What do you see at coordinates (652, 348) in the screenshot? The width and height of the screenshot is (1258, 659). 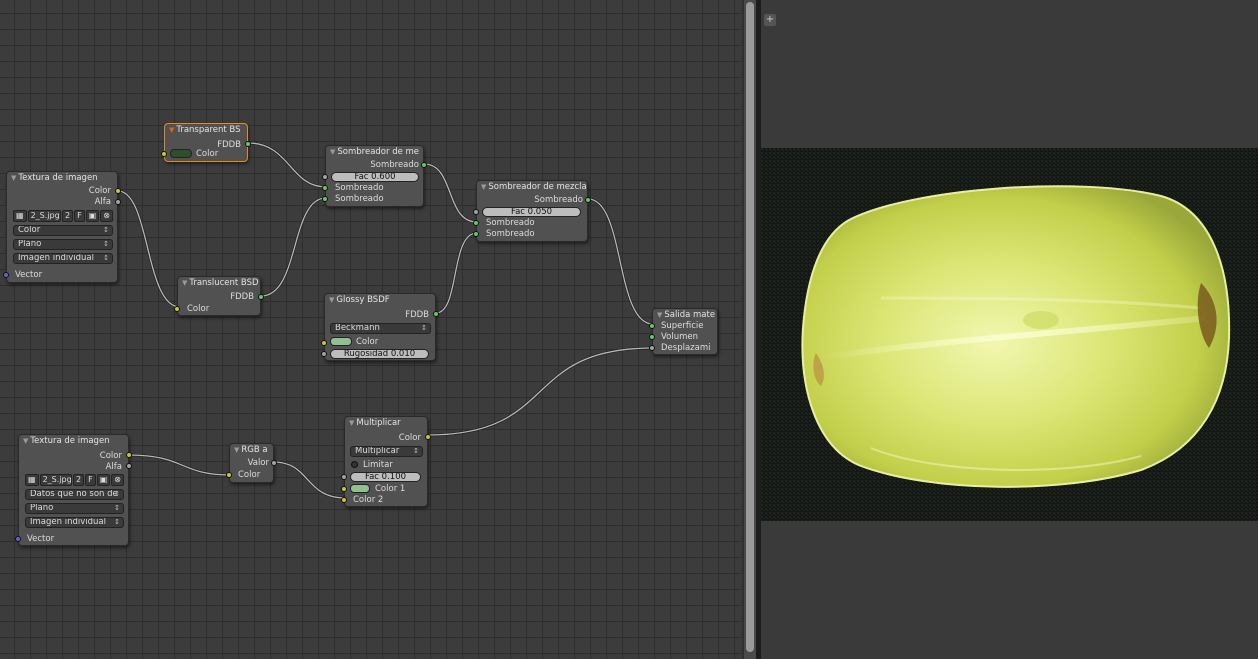 I see `input-displacement-socket` at bounding box center [652, 348].